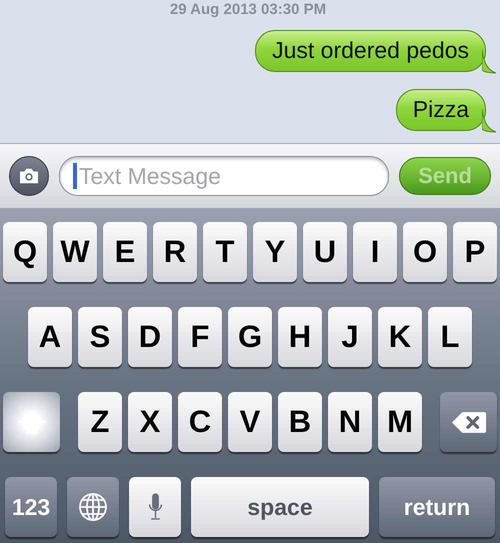 This screenshot has height=543, width=500. I want to click on letter-key: K, so click(400, 337).